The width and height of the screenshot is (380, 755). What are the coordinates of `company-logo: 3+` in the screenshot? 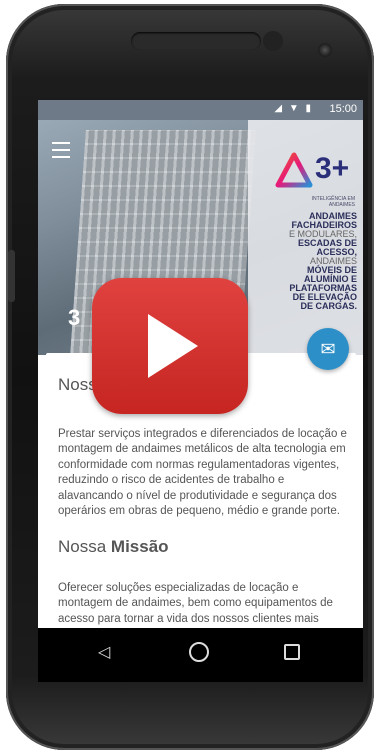 It's located at (315, 172).